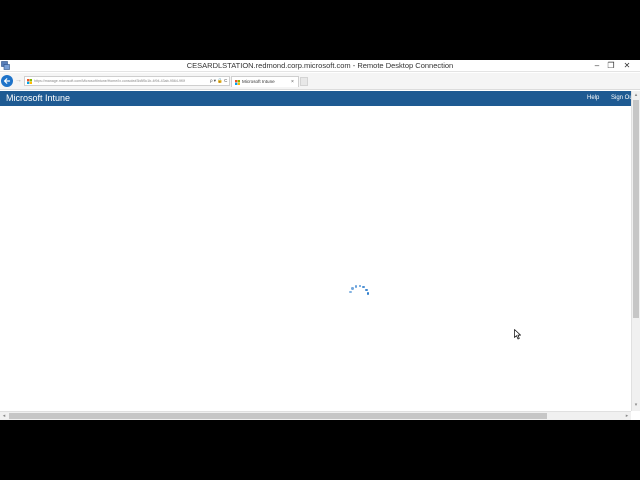  I want to click on scroll-up-button: ▴, so click(636, 95).